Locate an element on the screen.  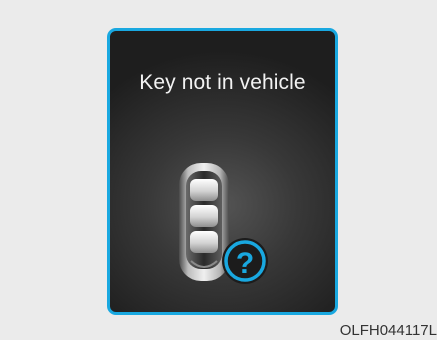
fob-button-unlock is located at coordinates (204, 216).